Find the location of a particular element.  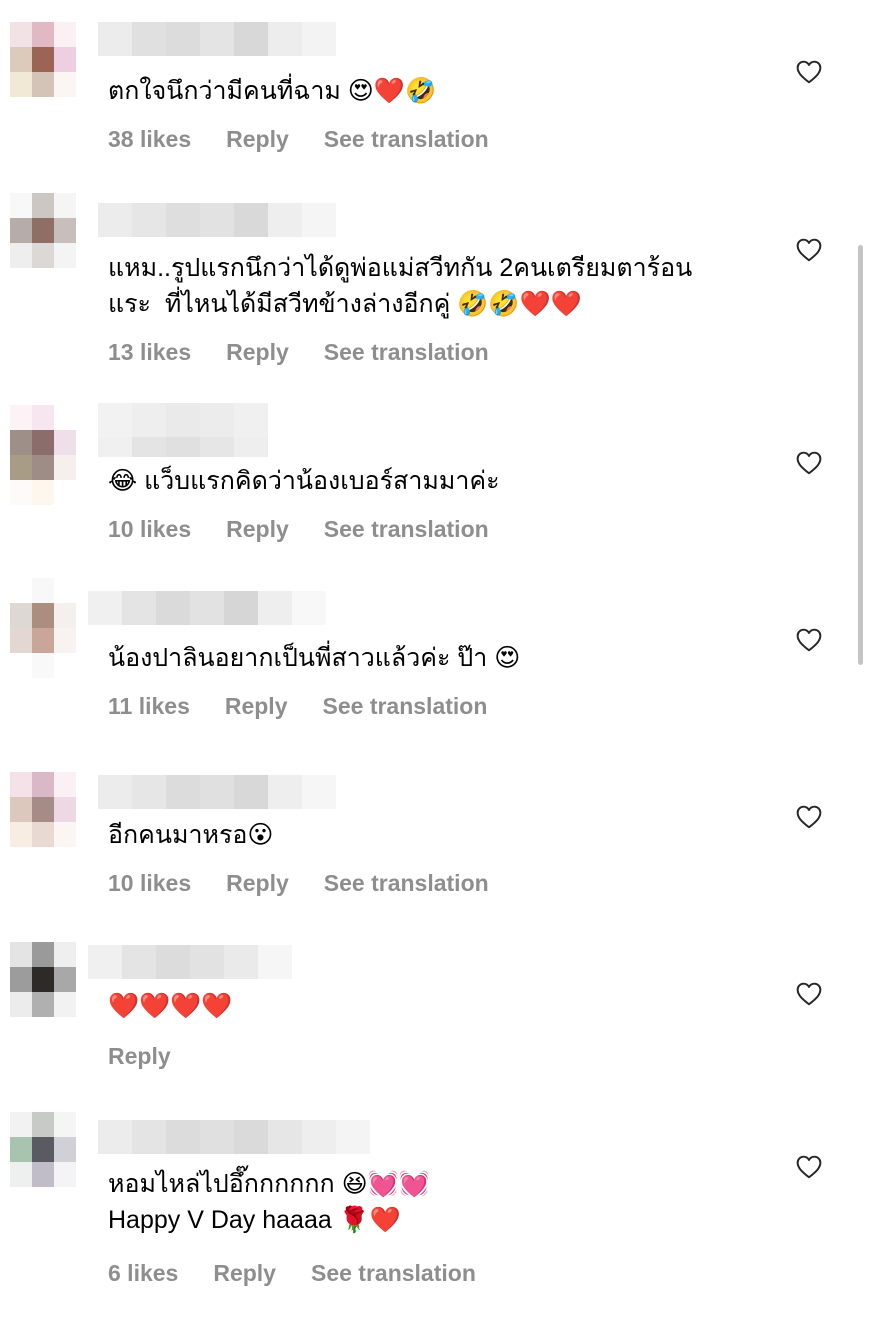

comment-meta: Reply is located at coordinates (157, 1056).